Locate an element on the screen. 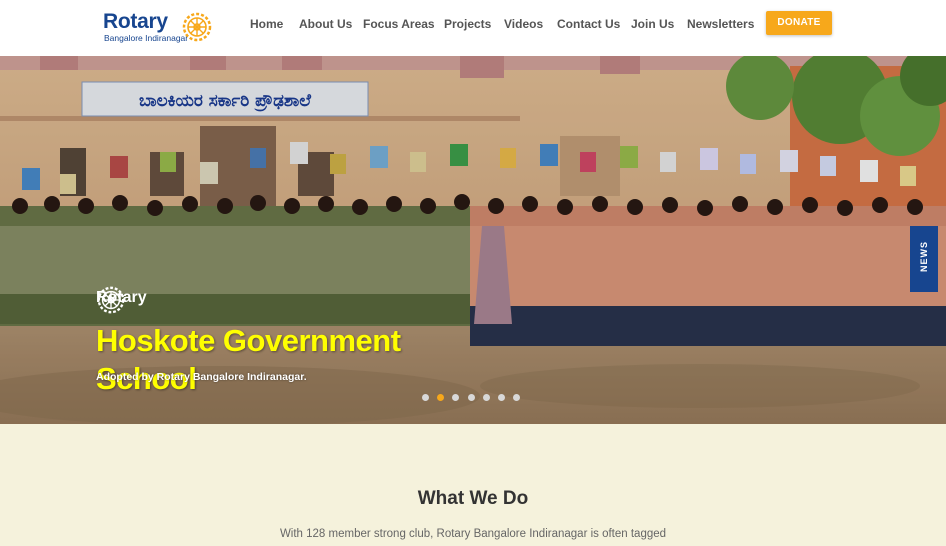  news-tab: NEWS is located at coordinates (924, 259).